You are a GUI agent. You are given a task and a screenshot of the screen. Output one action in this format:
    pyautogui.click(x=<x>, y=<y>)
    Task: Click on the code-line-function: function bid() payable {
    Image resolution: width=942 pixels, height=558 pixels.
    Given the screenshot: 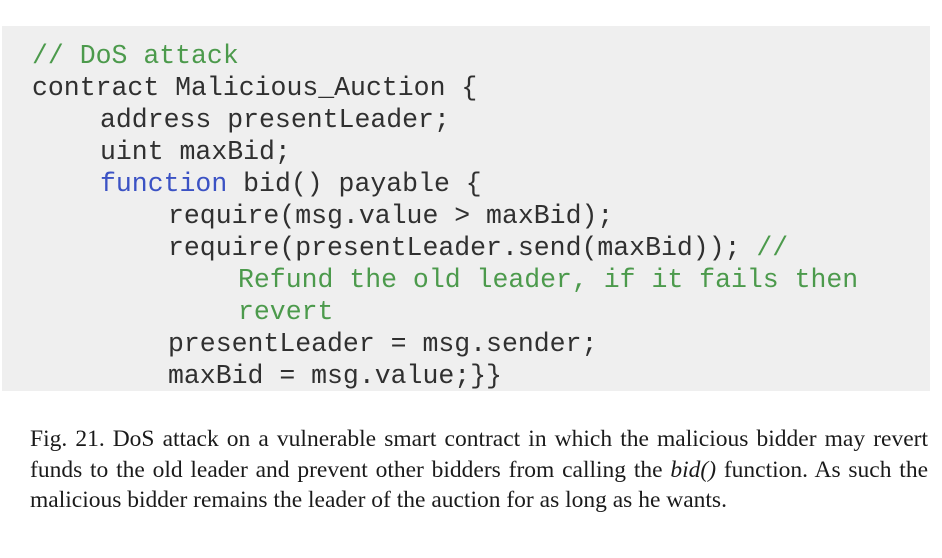 What is the action you would take?
    pyautogui.click(x=291, y=184)
    